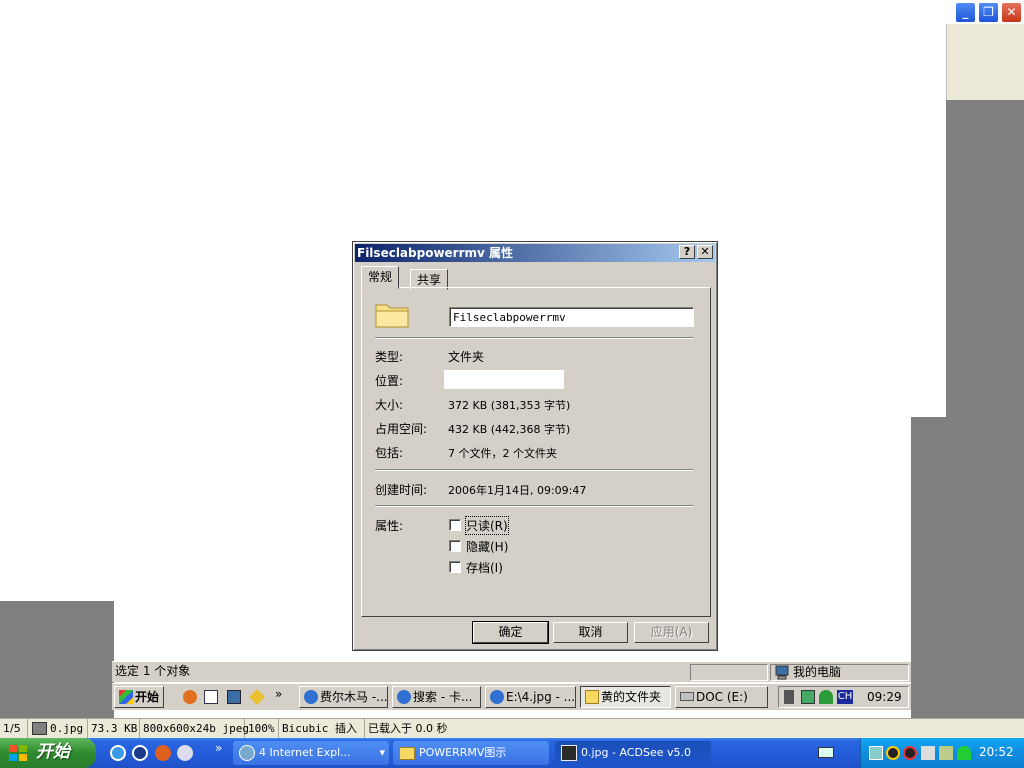 This screenshot has height=768, width=1024. What do you see at coordinates (1011, 12) in the screenshot?
I see `close-window-button: ✕` at bounding box center [1011, 12].